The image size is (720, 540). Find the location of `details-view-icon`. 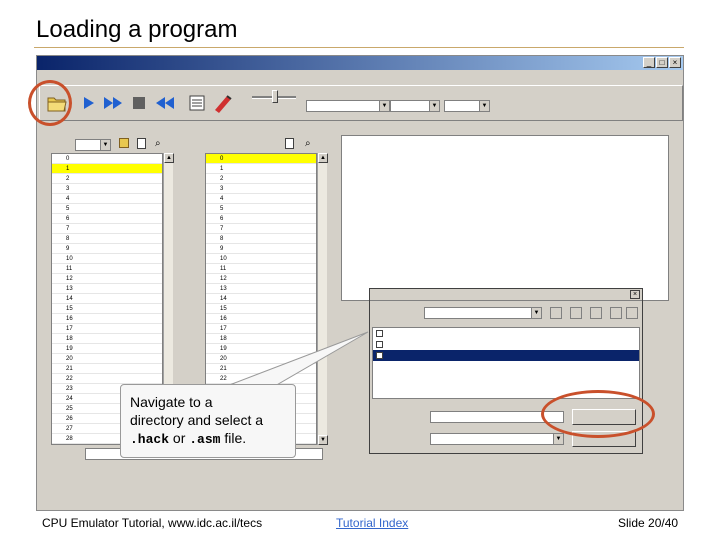

details-view-icon is located at coordinates (632, 313).